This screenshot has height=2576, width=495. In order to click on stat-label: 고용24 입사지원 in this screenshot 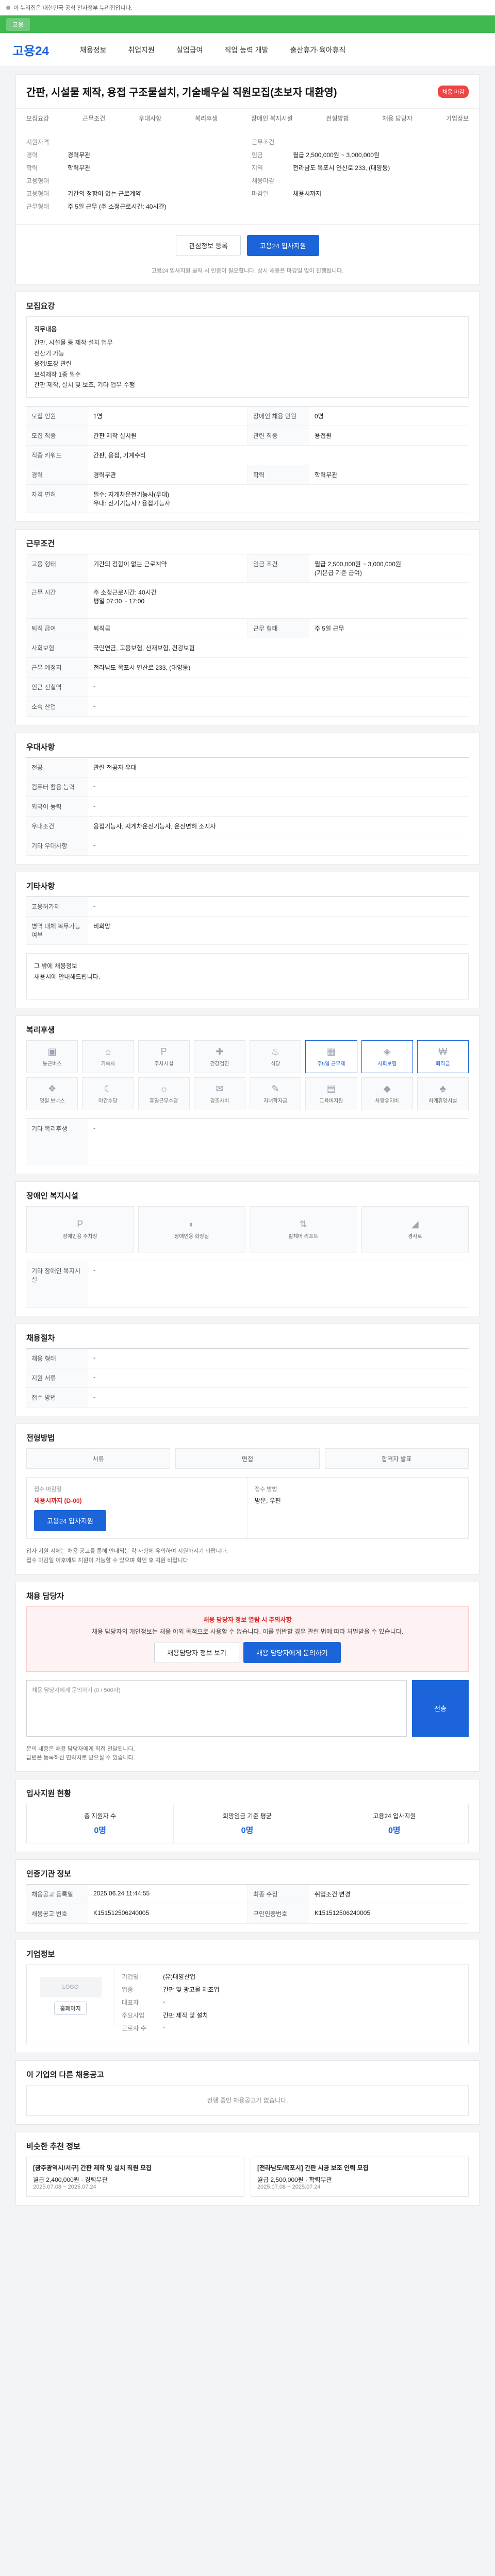, I will do `click(394, 1816)`.